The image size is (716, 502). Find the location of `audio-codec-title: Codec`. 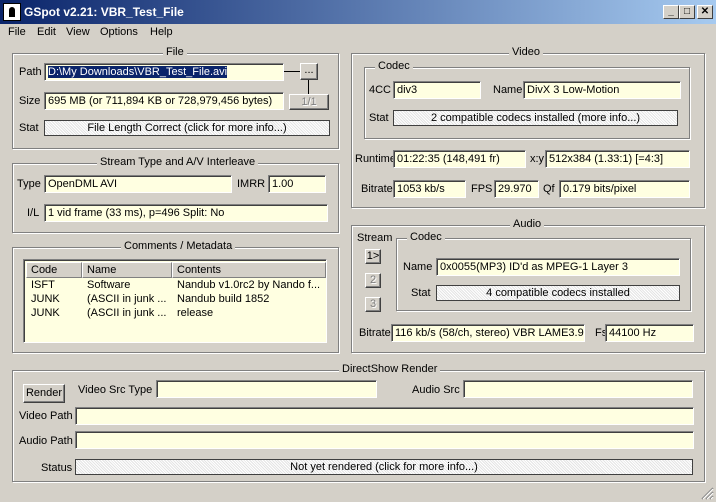

audio-codec-title: Codec is located at coordinates (426, 237).